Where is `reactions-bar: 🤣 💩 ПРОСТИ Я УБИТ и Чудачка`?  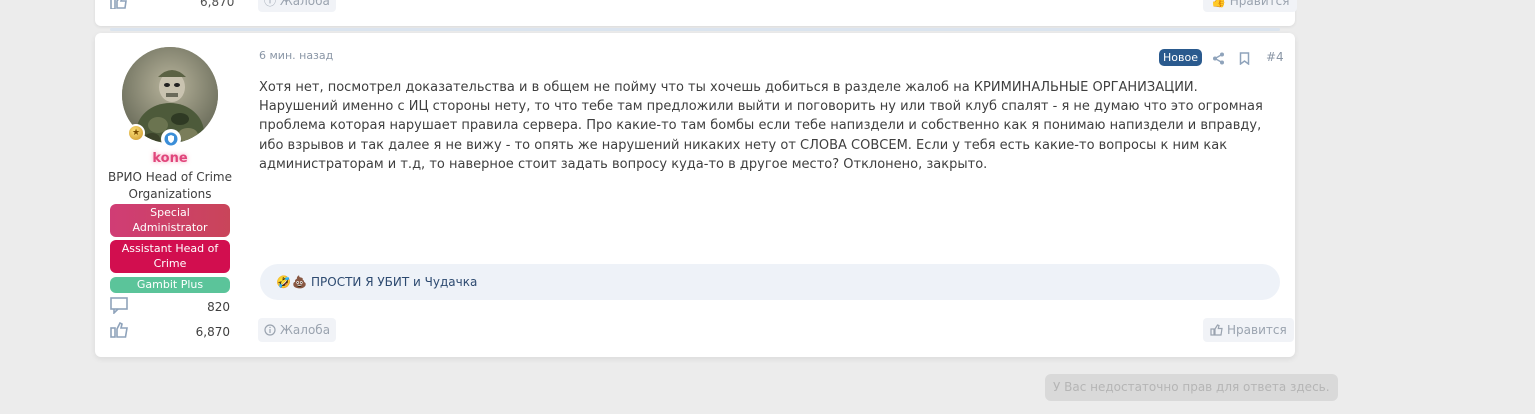
reactions-bar: 🤣 💩 ПРОСТИ Я УБИТ и Чудачка is located at coordinates (770, 282).